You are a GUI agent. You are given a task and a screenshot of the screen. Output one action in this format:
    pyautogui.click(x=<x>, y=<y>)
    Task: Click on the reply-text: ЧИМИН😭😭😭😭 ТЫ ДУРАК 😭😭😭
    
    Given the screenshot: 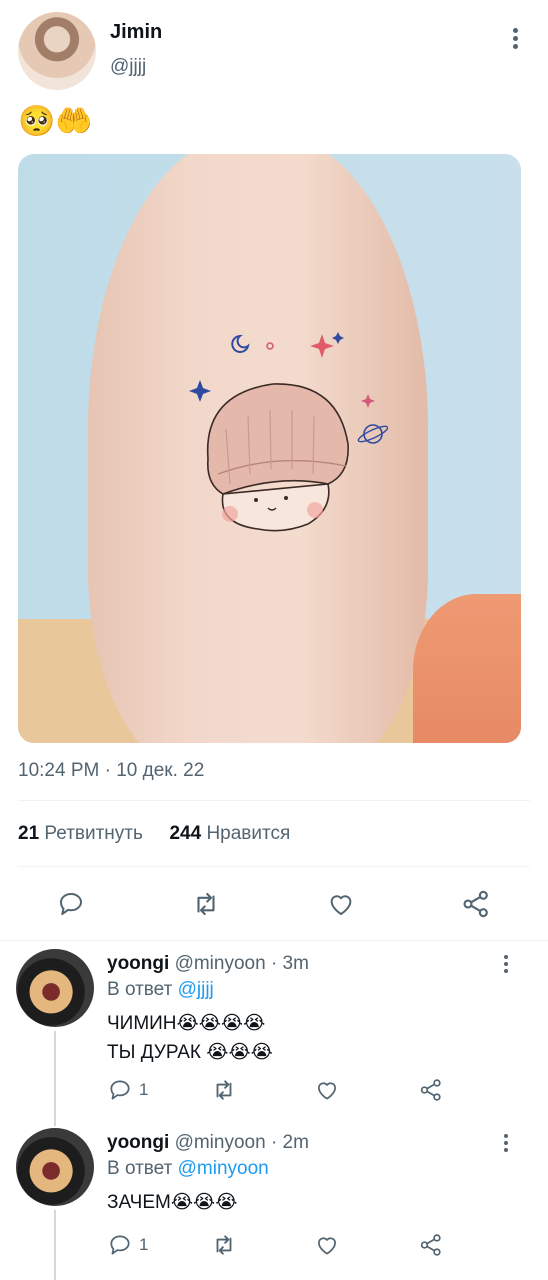 What is the action you would take?
    pyautogui.click(x=190, y=1038)
    